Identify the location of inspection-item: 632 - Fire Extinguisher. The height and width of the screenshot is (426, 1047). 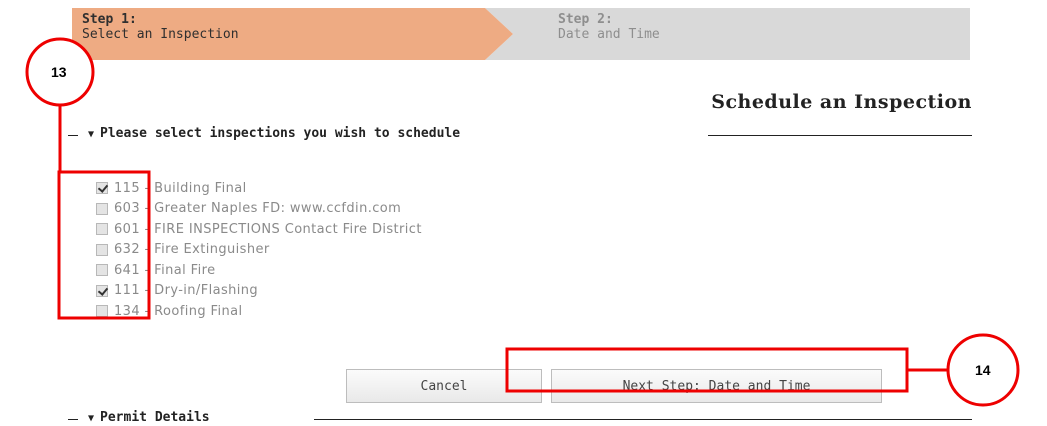
(259, 250).